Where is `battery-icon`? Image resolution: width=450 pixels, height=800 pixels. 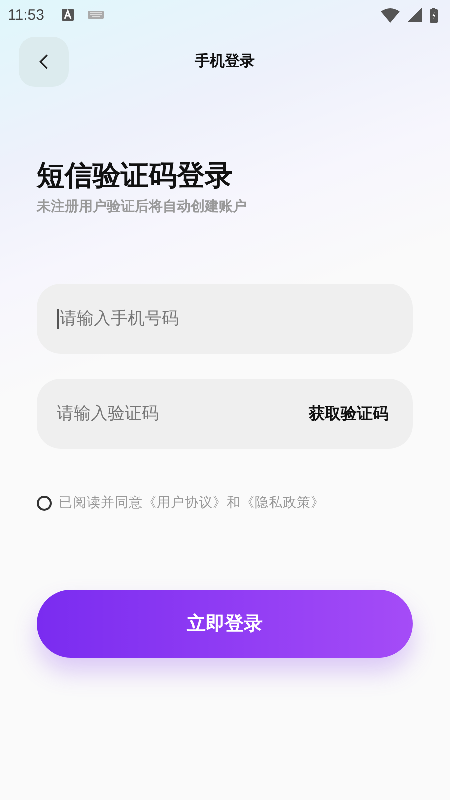
battery-icon is located at coordinates (434, 15).